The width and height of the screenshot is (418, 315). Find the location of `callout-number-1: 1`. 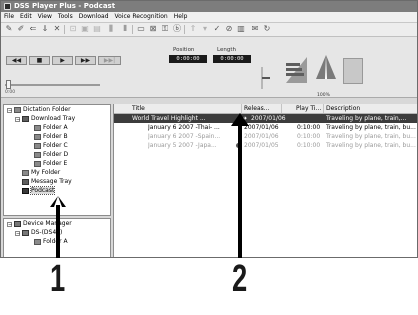

callout-number-1: 1 is located at coordinates (58, 279).